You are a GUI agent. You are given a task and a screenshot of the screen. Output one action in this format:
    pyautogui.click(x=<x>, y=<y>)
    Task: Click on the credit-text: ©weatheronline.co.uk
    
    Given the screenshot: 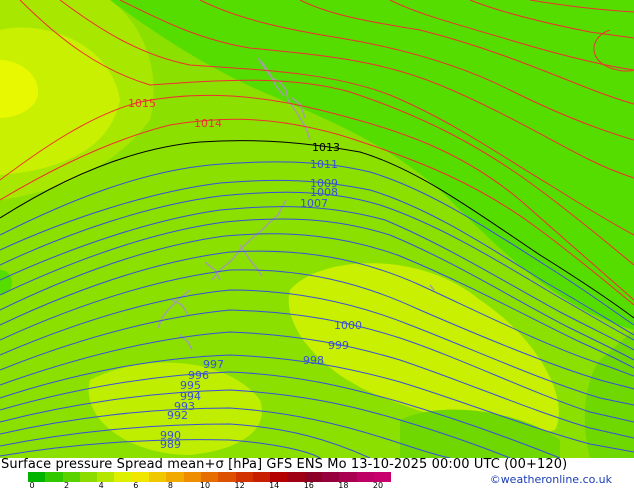 What is the action you would take?
    pyautogui.click(x=550, y=479)
    